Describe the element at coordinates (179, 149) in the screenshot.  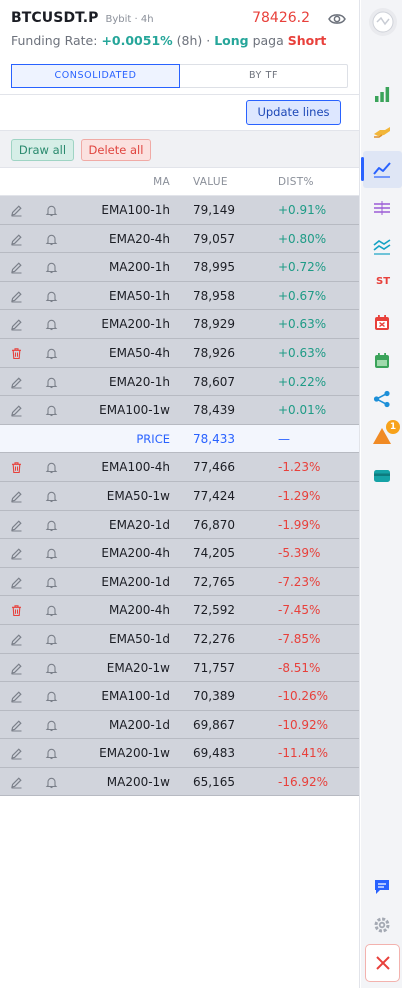
I see `actions-toolbar: Draw all Delete all` at that location.